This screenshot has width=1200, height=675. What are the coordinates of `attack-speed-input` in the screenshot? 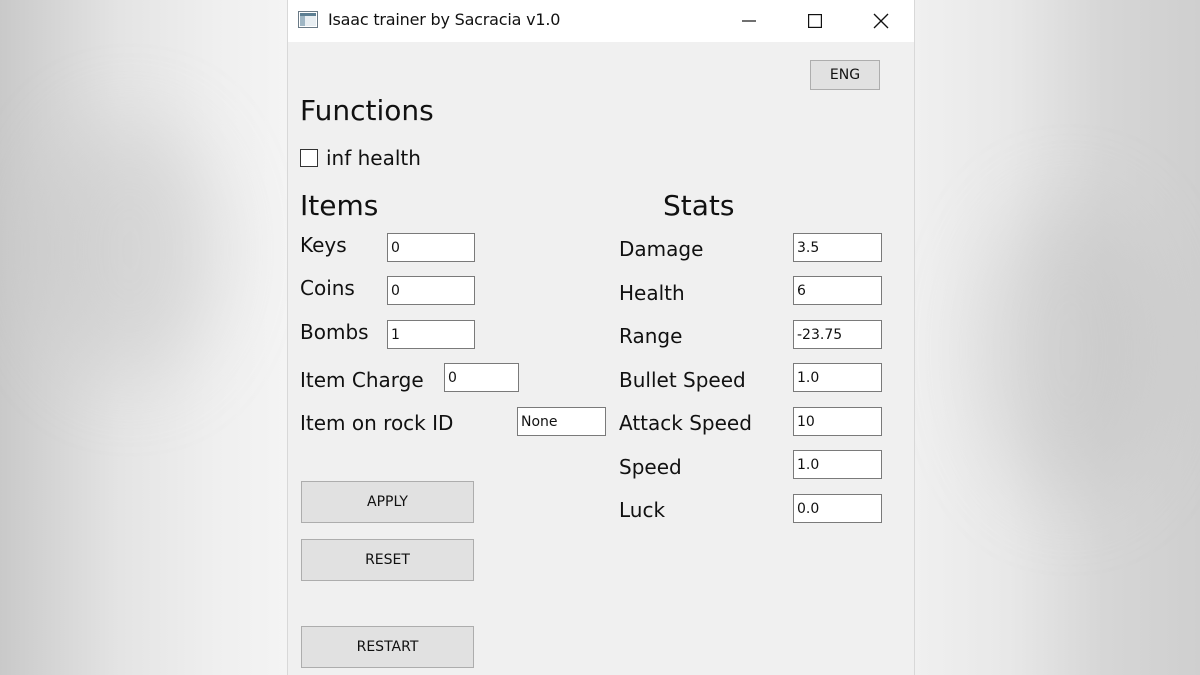 It's located at (837, 422).